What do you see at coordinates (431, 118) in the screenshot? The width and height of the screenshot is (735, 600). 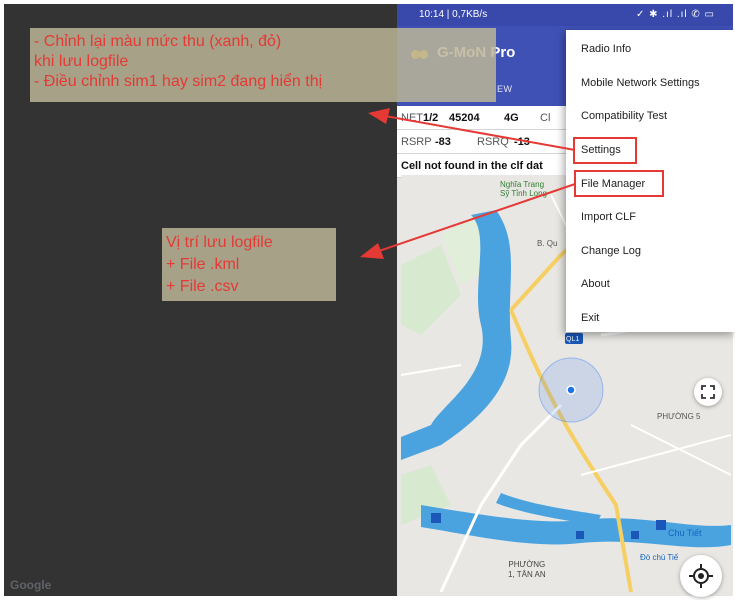 I see `sim-value: 1/2` at bounding box center [431, 118].